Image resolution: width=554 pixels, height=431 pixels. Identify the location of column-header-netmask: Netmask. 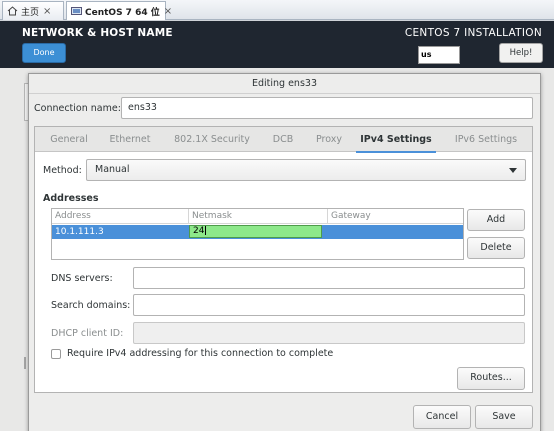
(258, 216).